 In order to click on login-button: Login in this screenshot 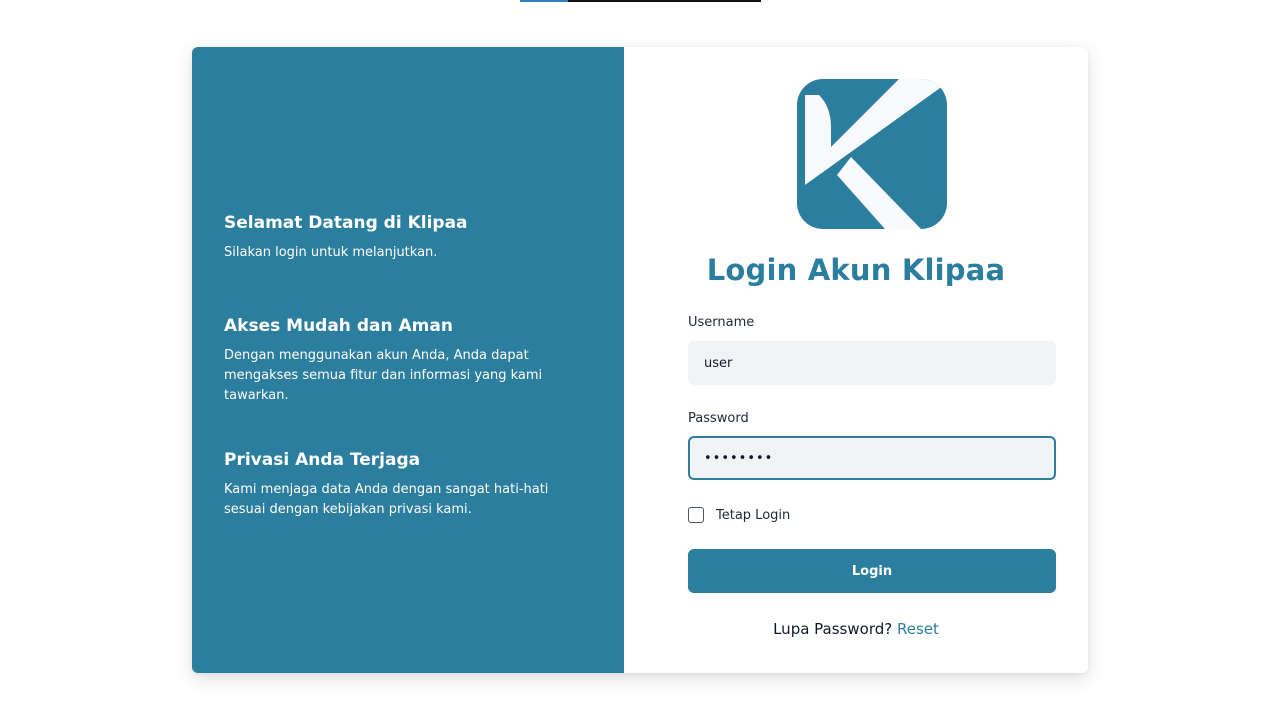, I will do `click(872, 571)`.